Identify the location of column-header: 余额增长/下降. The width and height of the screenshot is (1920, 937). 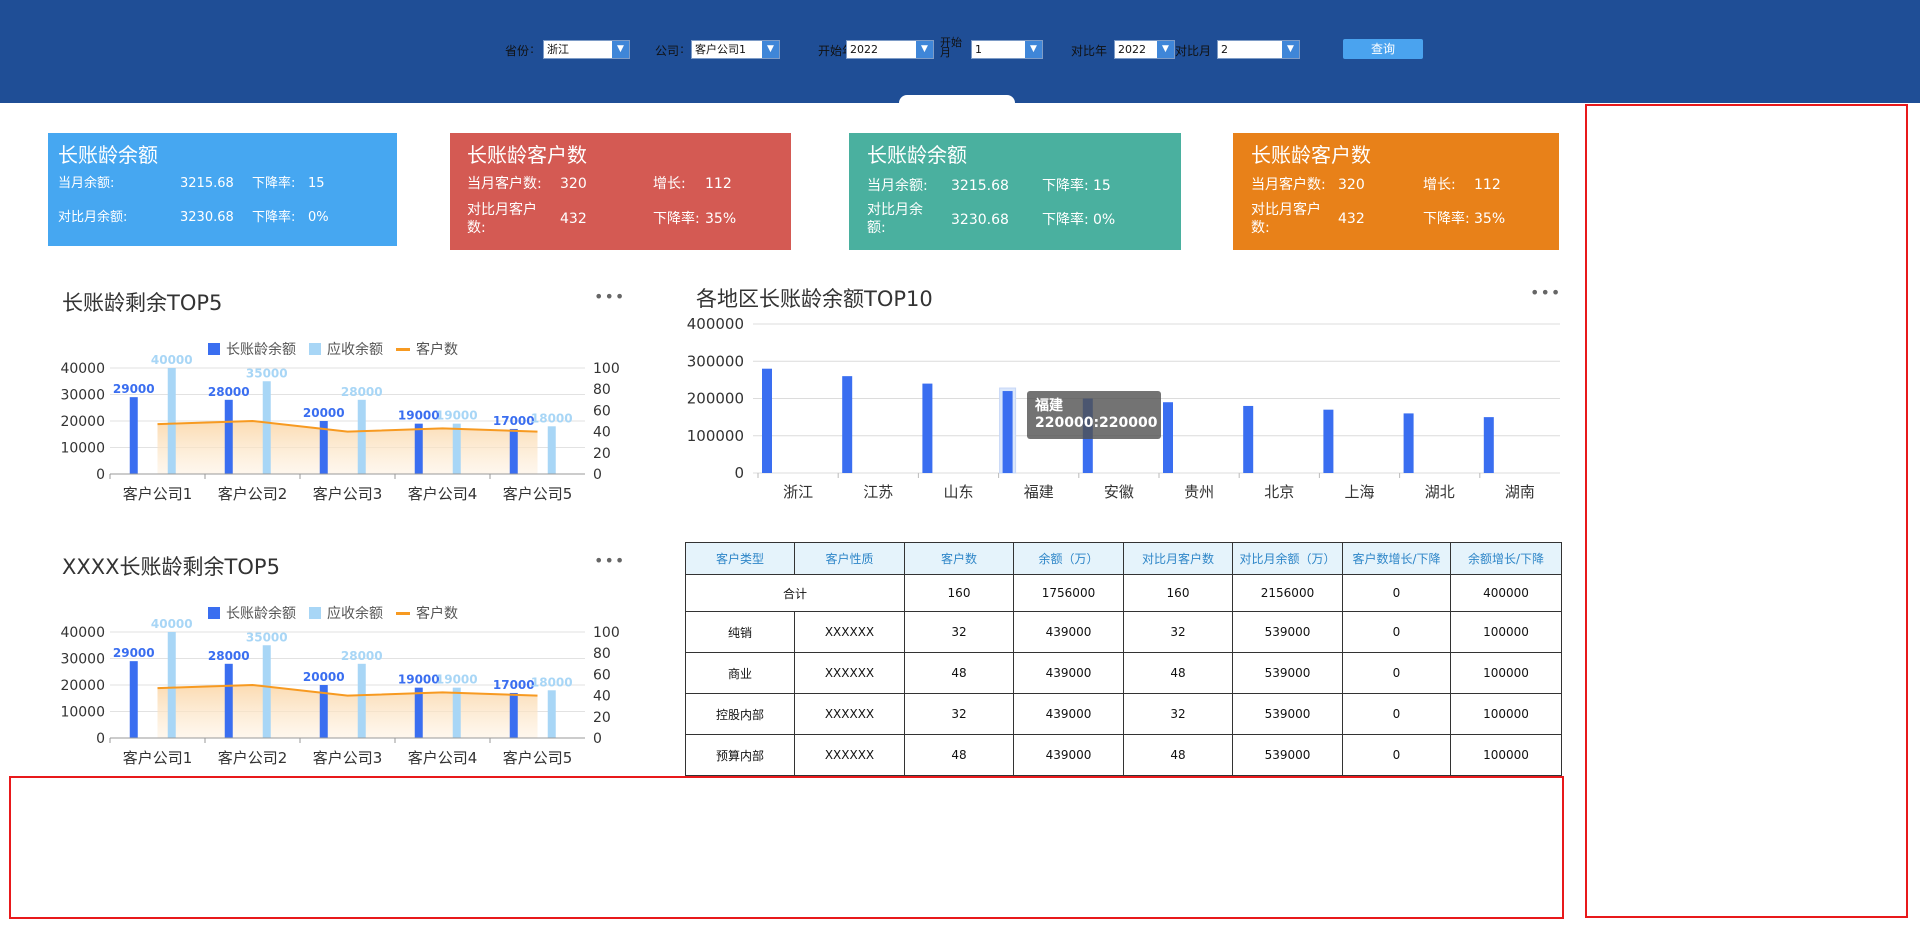
(1506, 558).